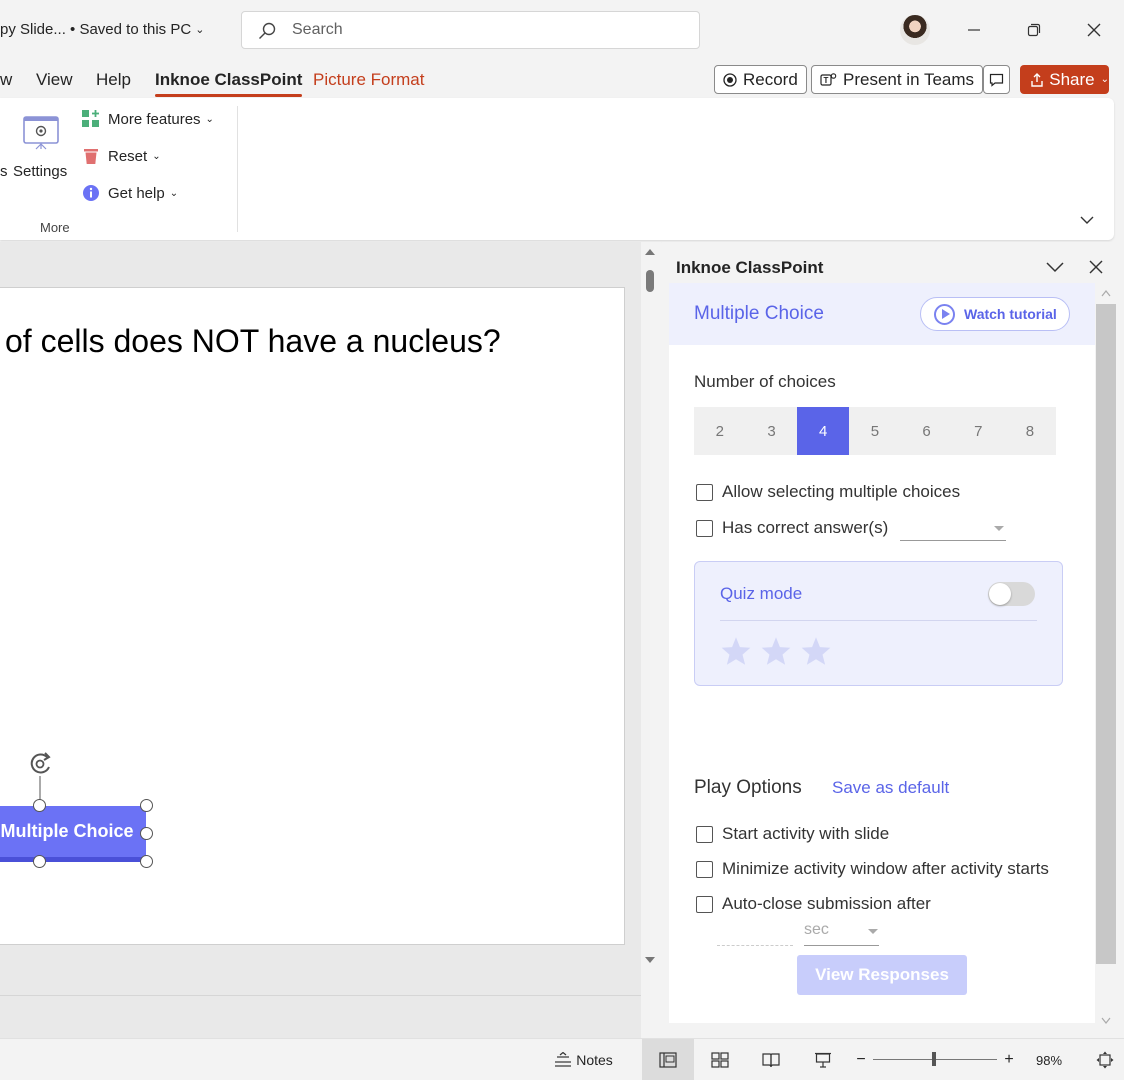 The width and height of the screenshot is (1124, 1080). I want to click on tab-picture-format: Picture Format, so click(368, 80).